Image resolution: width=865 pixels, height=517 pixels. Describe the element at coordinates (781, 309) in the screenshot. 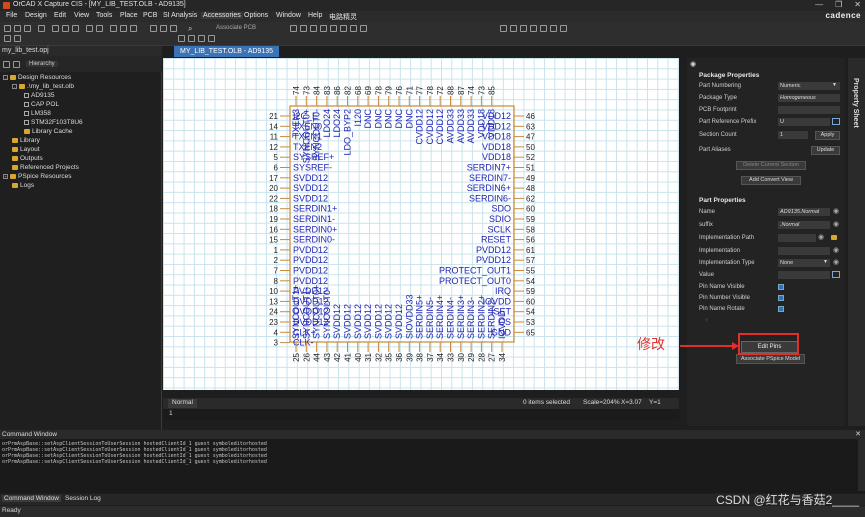

I see `pin-name-rotate-checkbox` at that location.